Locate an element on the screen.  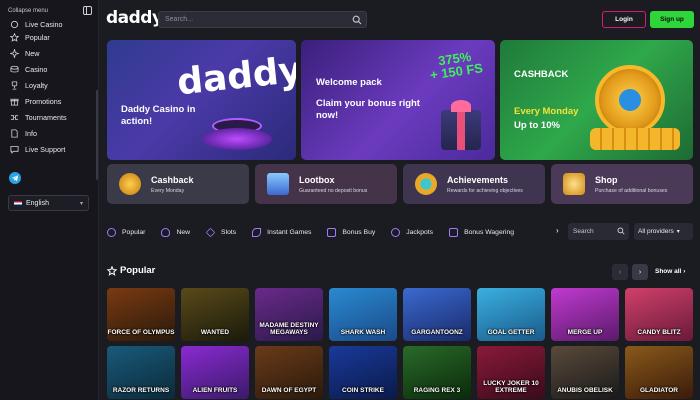
tile-cashback: Cashback Every Monday is located at coordinates (178, 184).